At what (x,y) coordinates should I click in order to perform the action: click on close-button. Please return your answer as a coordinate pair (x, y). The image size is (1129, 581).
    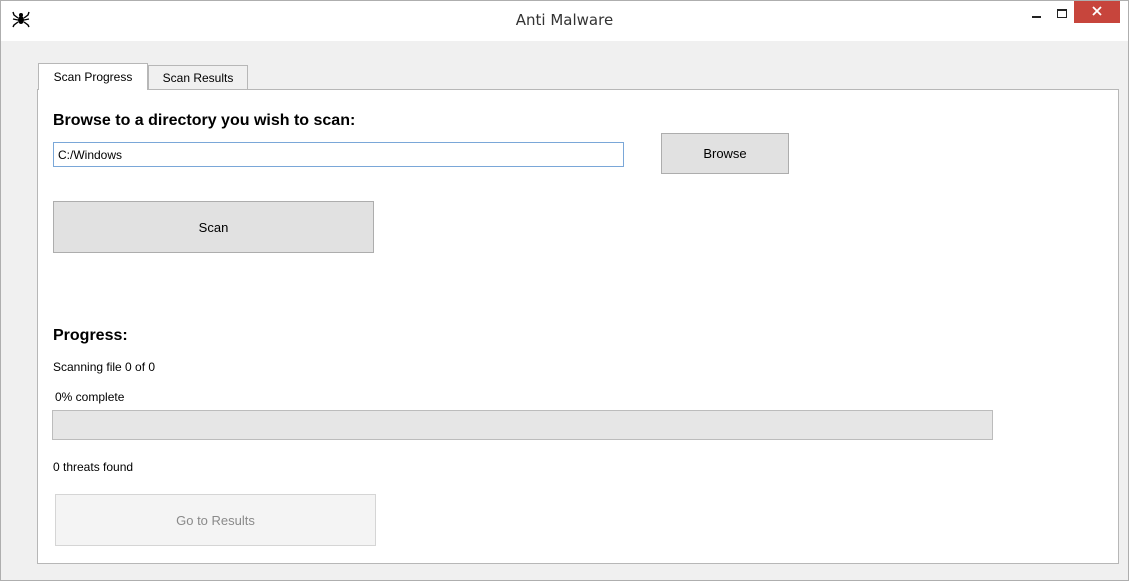
    Looking at the image, I should click on (1097, 12).